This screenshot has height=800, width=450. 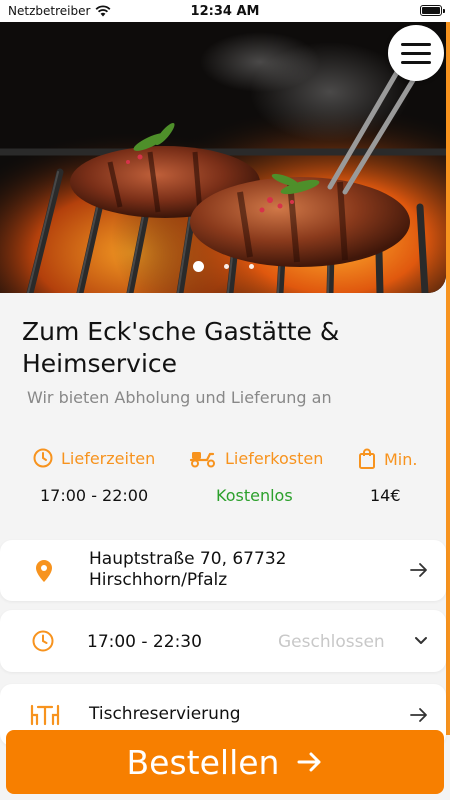 What do you see at coordinates (421, 640) in the screenshot?
I see `chevron-down-icon` at bounding box center [421, 640].